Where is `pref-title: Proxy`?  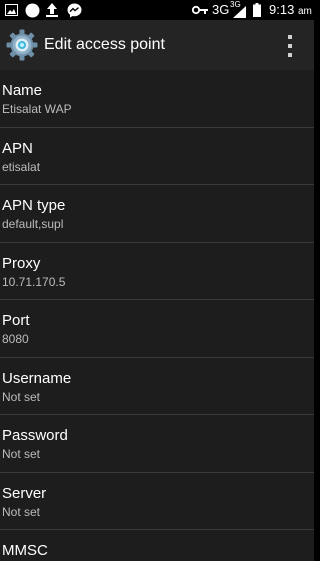
pref-title: Proxy is located at coordinates (21, 263).